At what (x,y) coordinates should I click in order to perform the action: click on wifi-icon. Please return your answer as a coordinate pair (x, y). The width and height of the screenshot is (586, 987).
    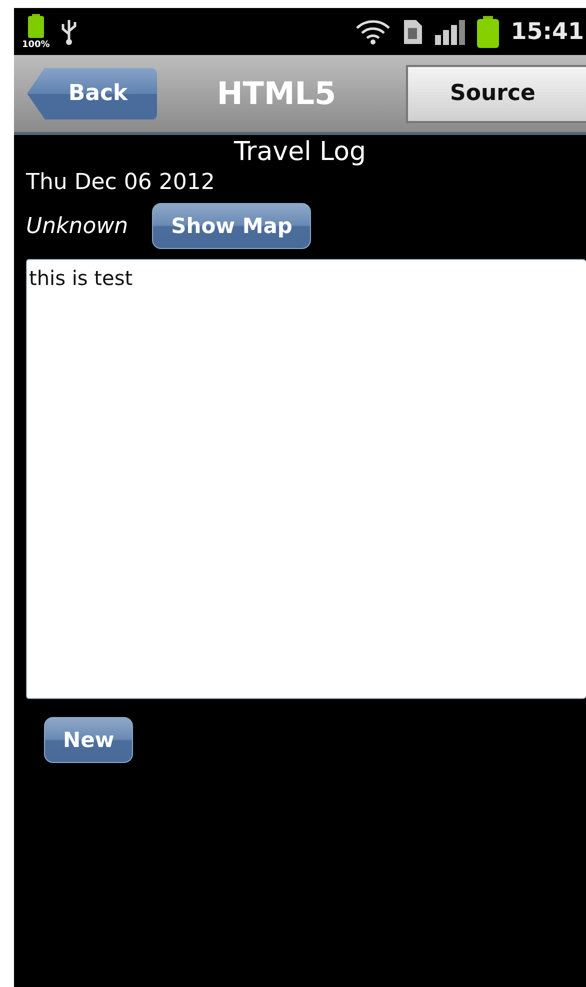
    Looking at the image, I should click on (372, 31).